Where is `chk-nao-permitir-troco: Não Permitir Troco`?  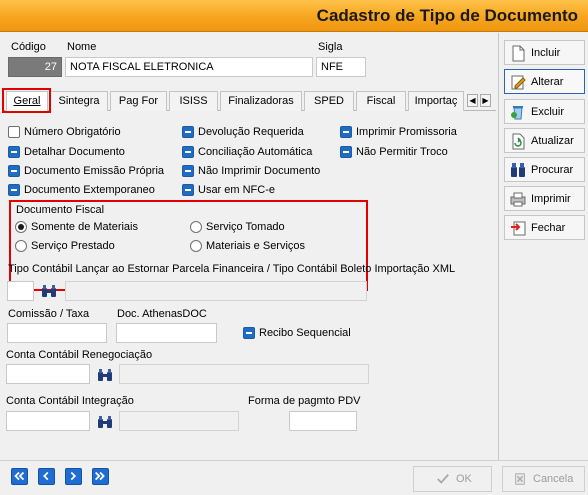 chk-nao-permitir-troco: Não Permitir Troco is located at coordinates (394, 152).